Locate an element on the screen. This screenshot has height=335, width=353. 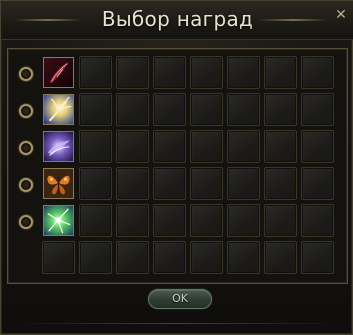
purple-wing-icon is located at coordinates (58, 146).